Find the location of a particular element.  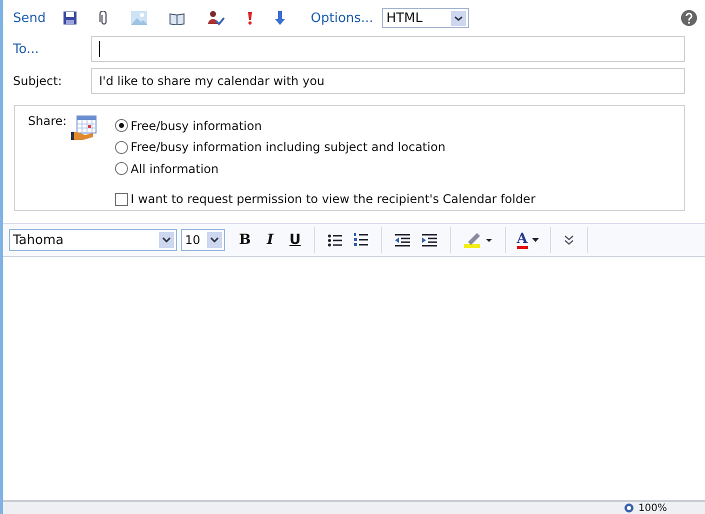

text-style-button: I is located at coordinates (270, 240).